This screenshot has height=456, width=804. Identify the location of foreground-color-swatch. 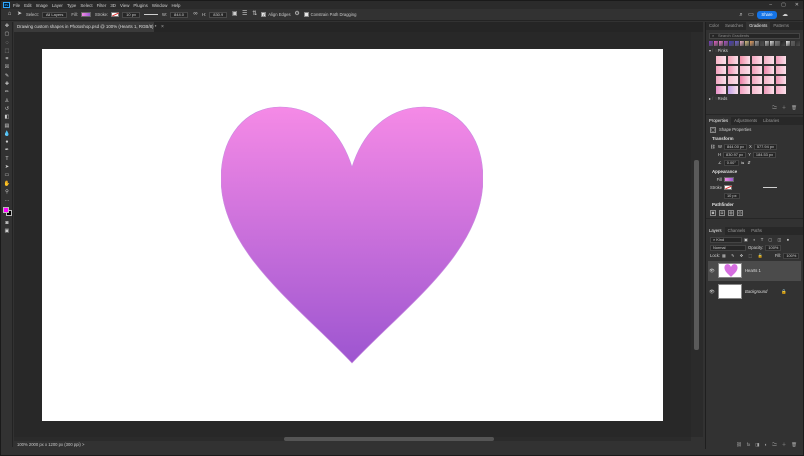
(6, 209).